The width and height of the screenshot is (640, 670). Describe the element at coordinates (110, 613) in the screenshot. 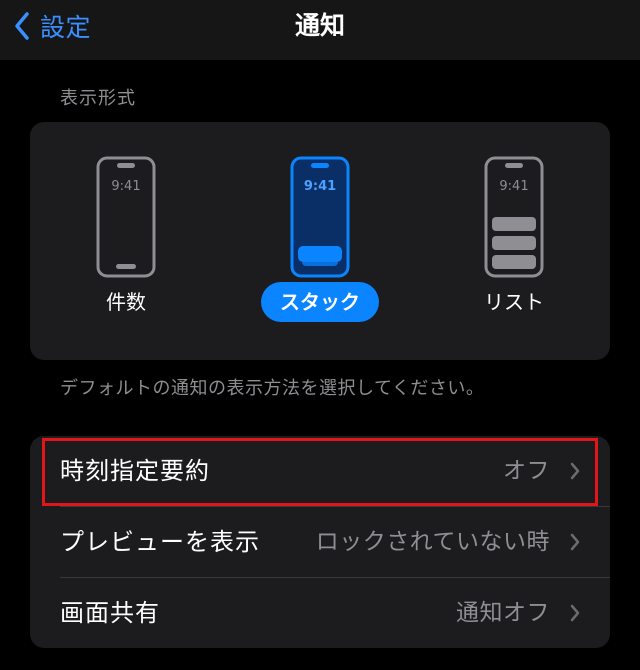

I see `screen-sharing-label: 画面共有` at that location.